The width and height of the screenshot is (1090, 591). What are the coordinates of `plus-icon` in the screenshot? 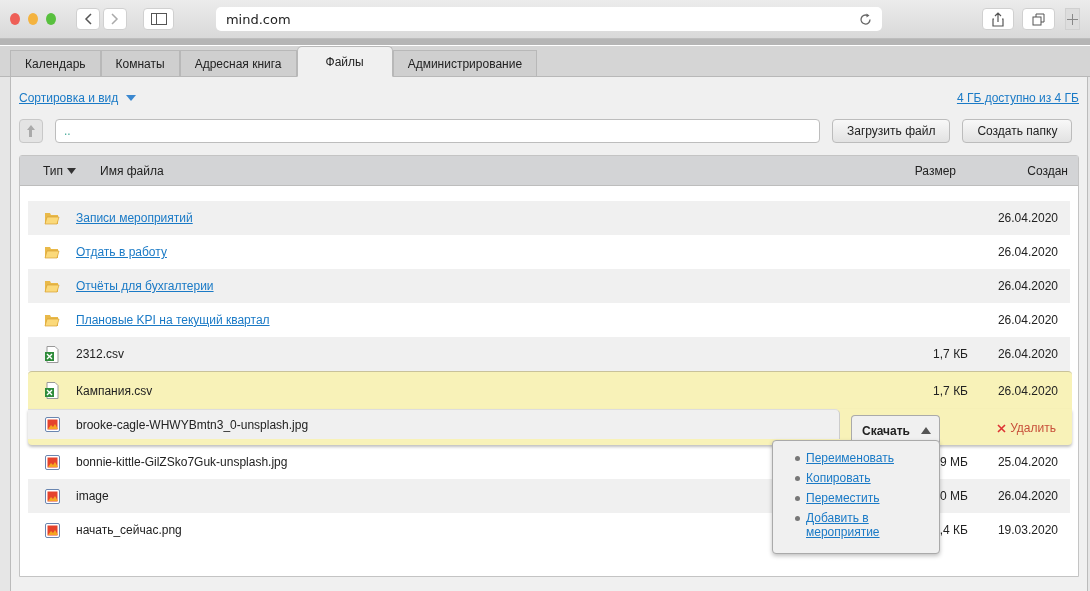 It's located at (1072, 19).